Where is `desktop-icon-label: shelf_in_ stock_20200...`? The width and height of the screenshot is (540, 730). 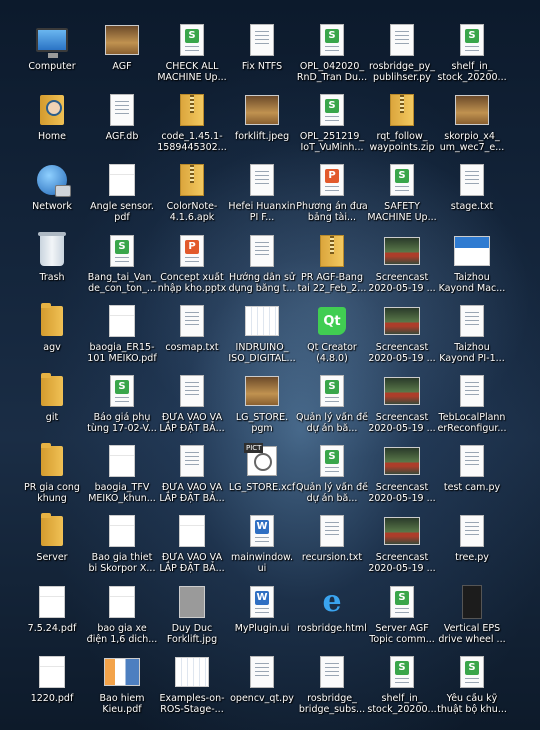 desktop-icon-label: shelf_in_ stock_20200... is located at coordinates (472, 72).